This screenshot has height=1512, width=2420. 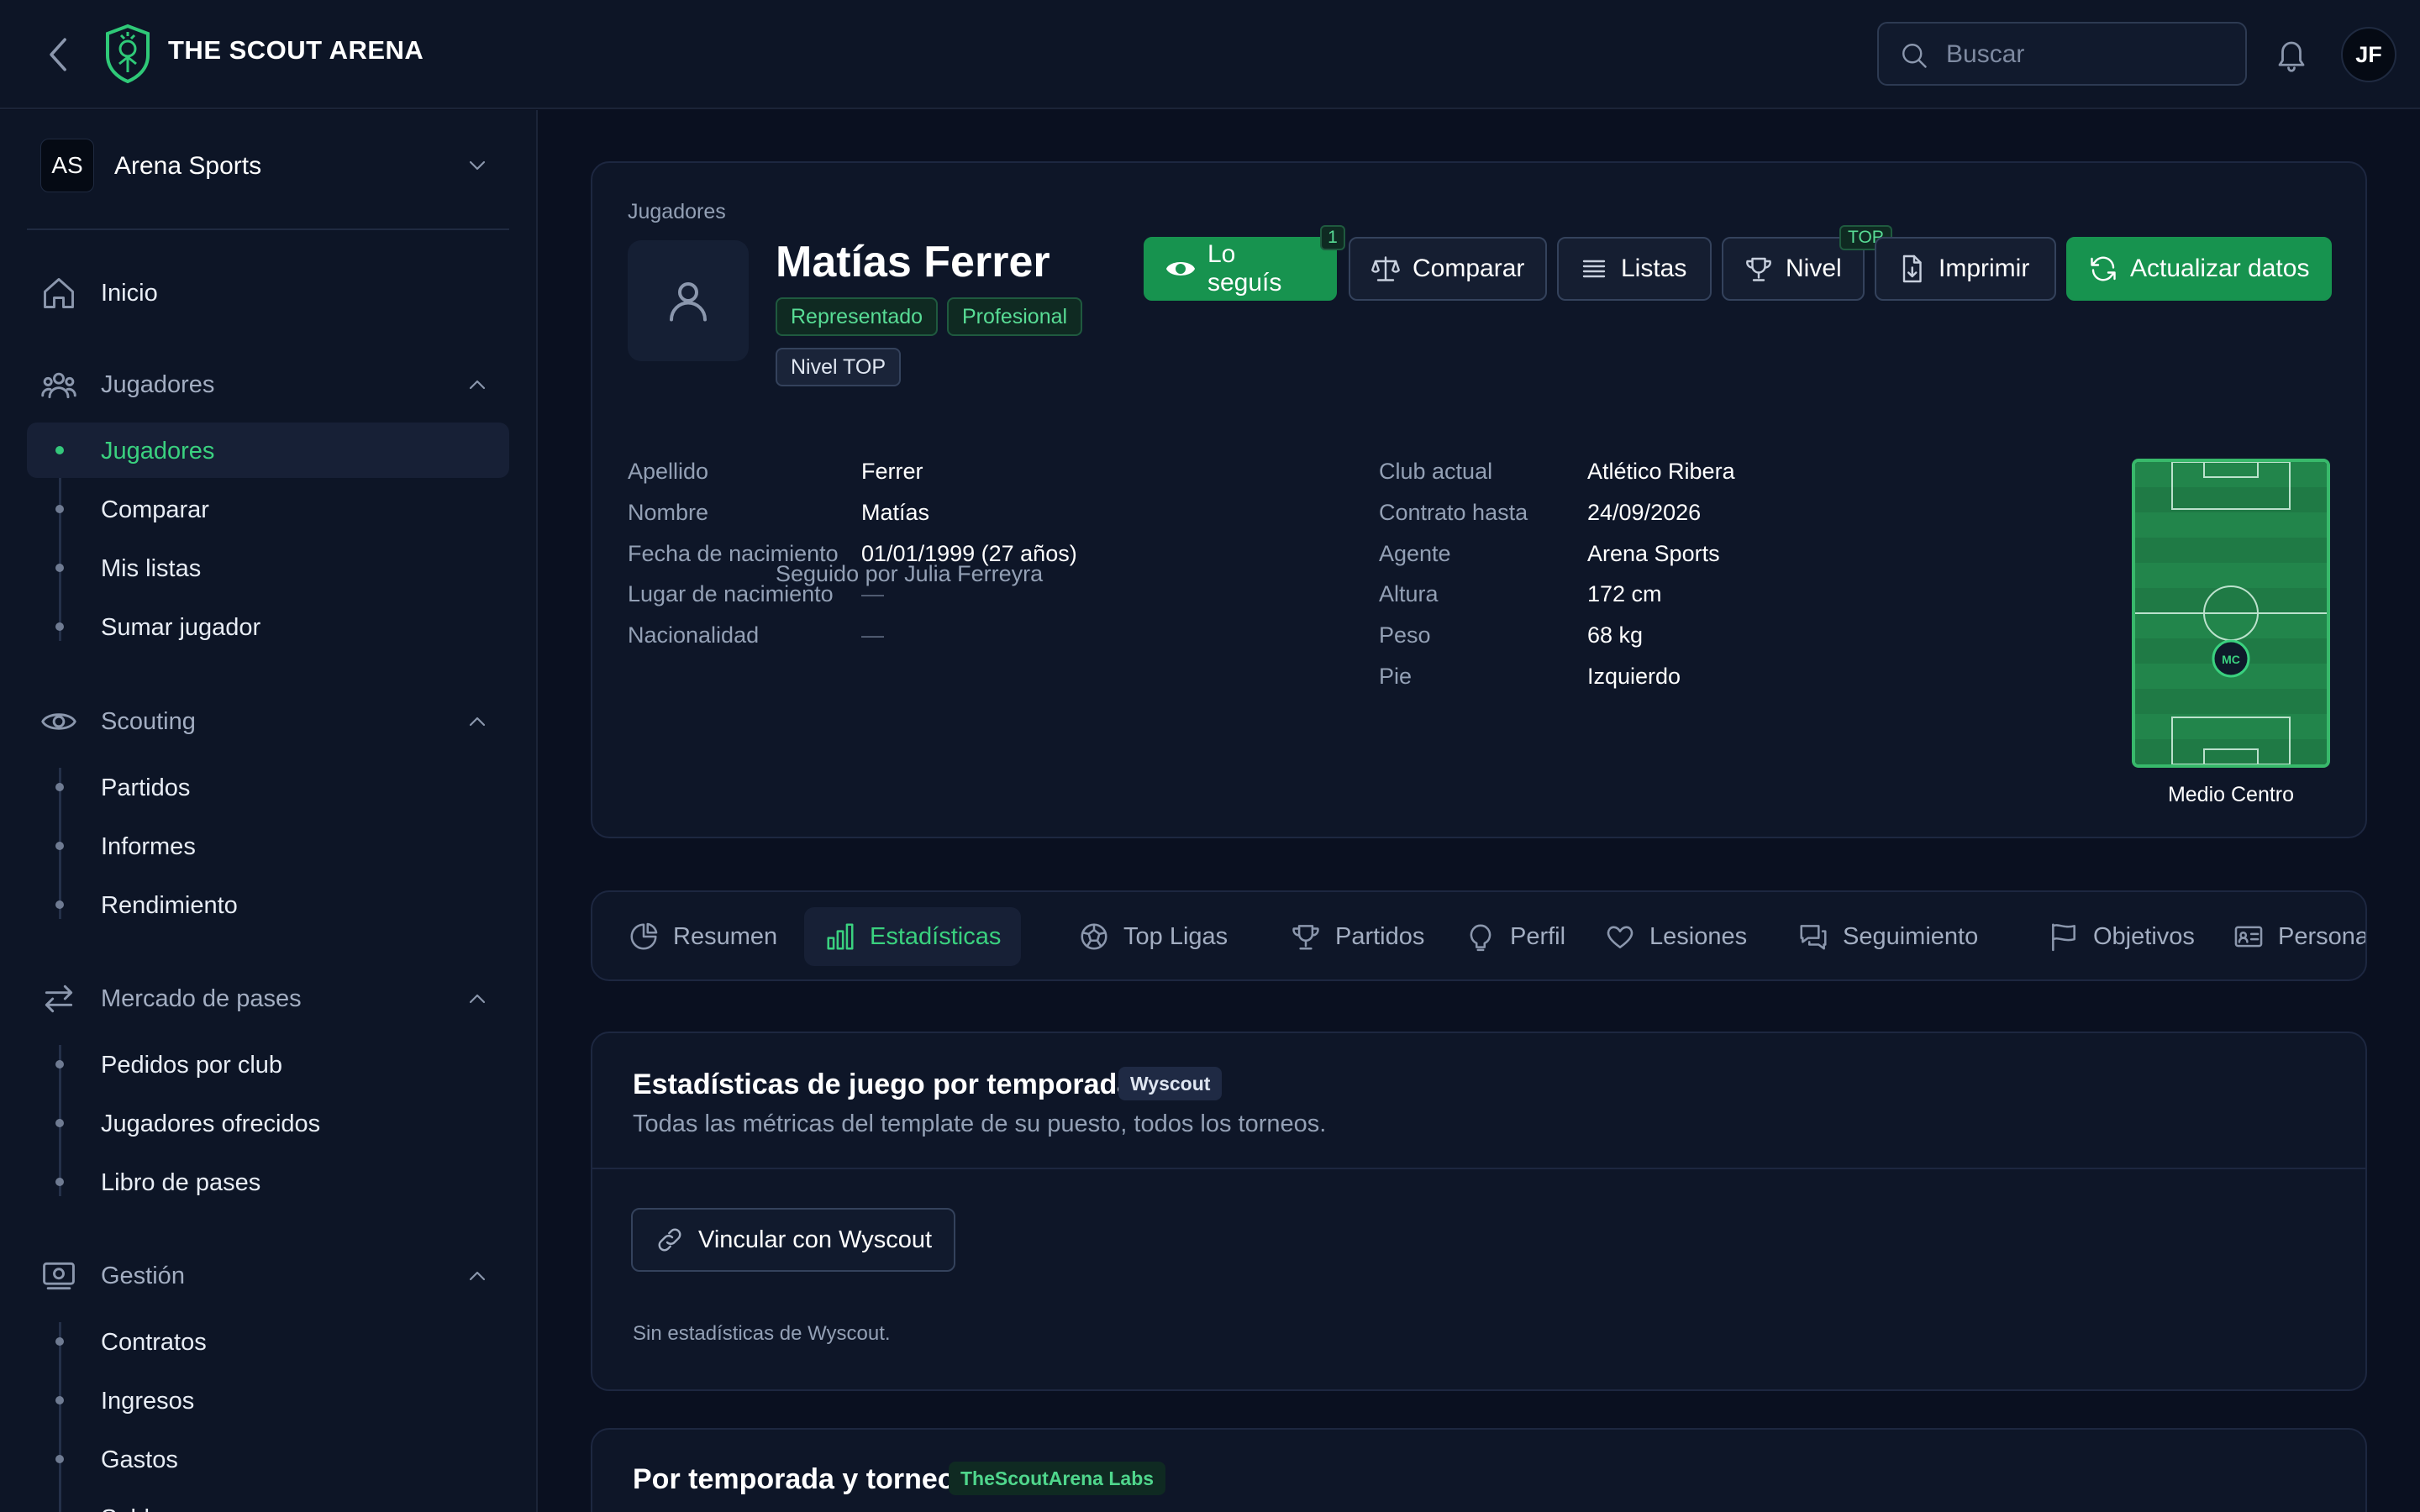 What do you see at coordinates (1396, 676) in the screenshot?
I see `field-label-pie: Pie` at bounding box center [1396, 676].